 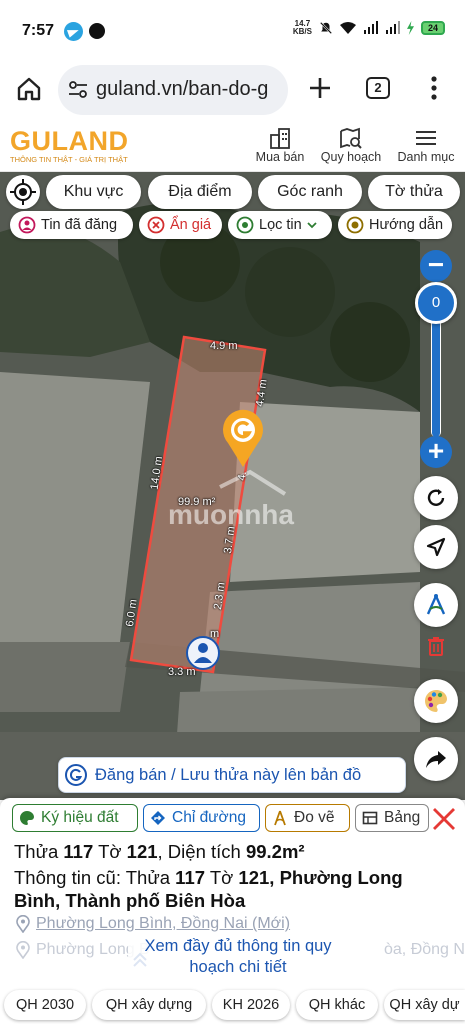 I want to click on network-speed: 14.7 KB/S, so click(x=302, y=28).